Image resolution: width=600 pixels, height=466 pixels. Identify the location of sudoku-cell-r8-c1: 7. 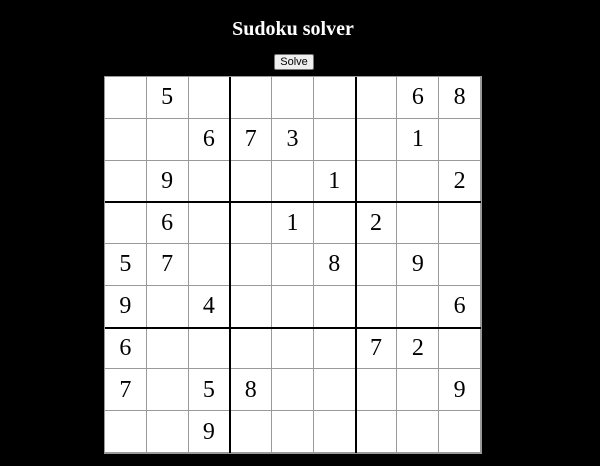
(126, 390).